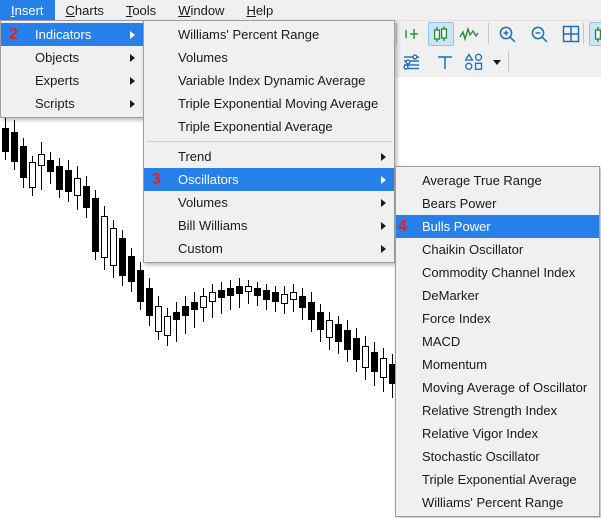  Describe the element at coordinates (456, 318) in the screenshot. I see `menu-item-label: Force Index` at that location.